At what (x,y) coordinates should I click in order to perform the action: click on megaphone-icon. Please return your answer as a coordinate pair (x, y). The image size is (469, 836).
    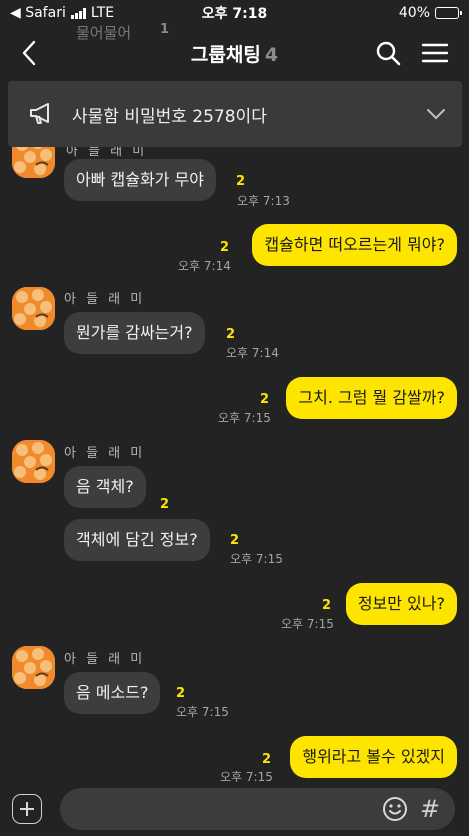
    Looking at the image, I should click on (39, 113).